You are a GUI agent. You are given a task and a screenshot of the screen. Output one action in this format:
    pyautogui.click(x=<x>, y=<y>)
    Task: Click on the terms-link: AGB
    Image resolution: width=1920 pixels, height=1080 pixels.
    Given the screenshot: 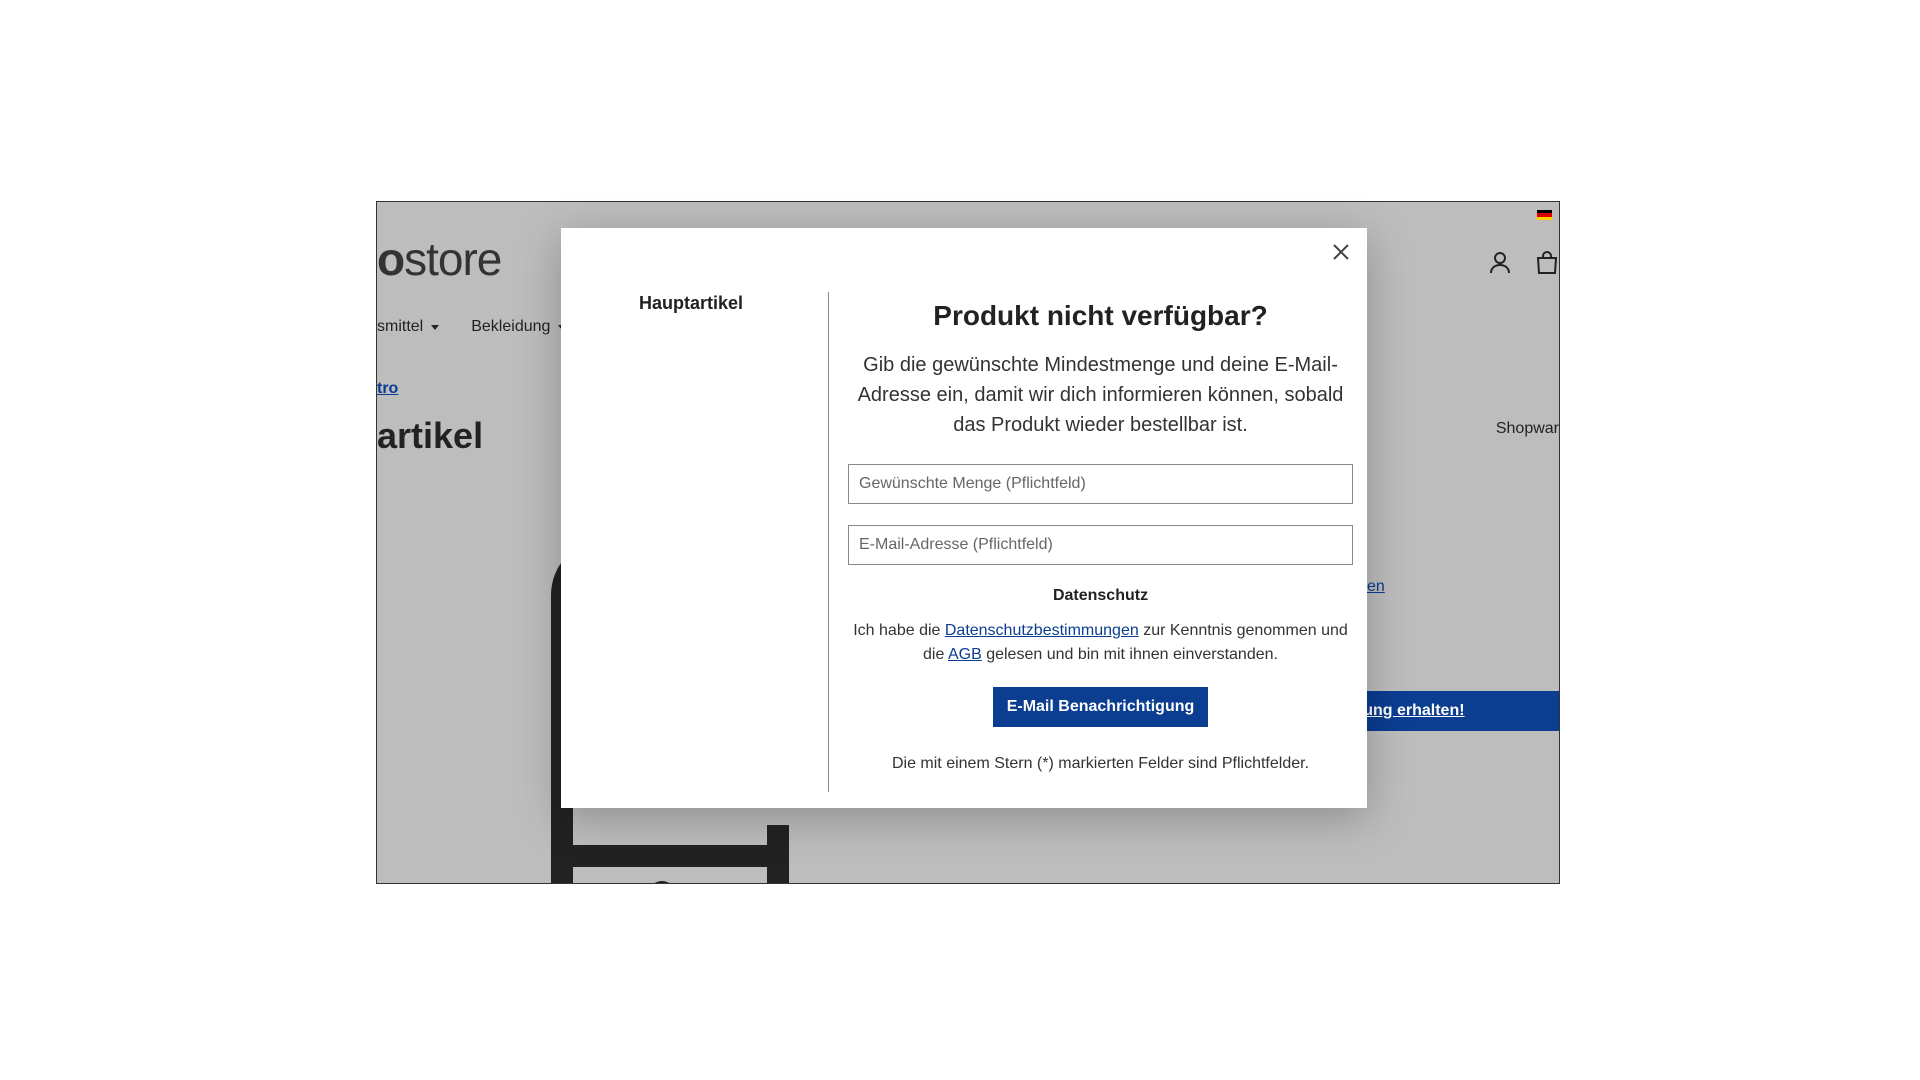 What is the action you would take?
    pyautogui.click(x=965, y=654)
    